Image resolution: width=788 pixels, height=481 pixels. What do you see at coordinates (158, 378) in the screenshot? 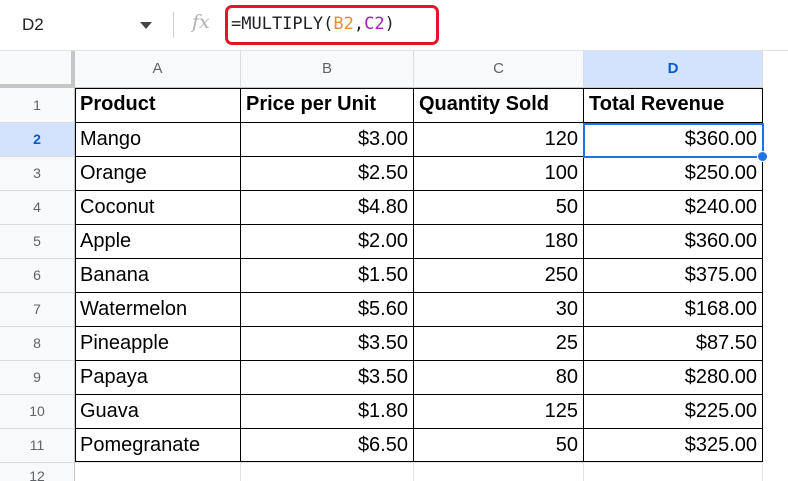
I see `table-cell-product: Papaya` at bounding box center [158, 378].